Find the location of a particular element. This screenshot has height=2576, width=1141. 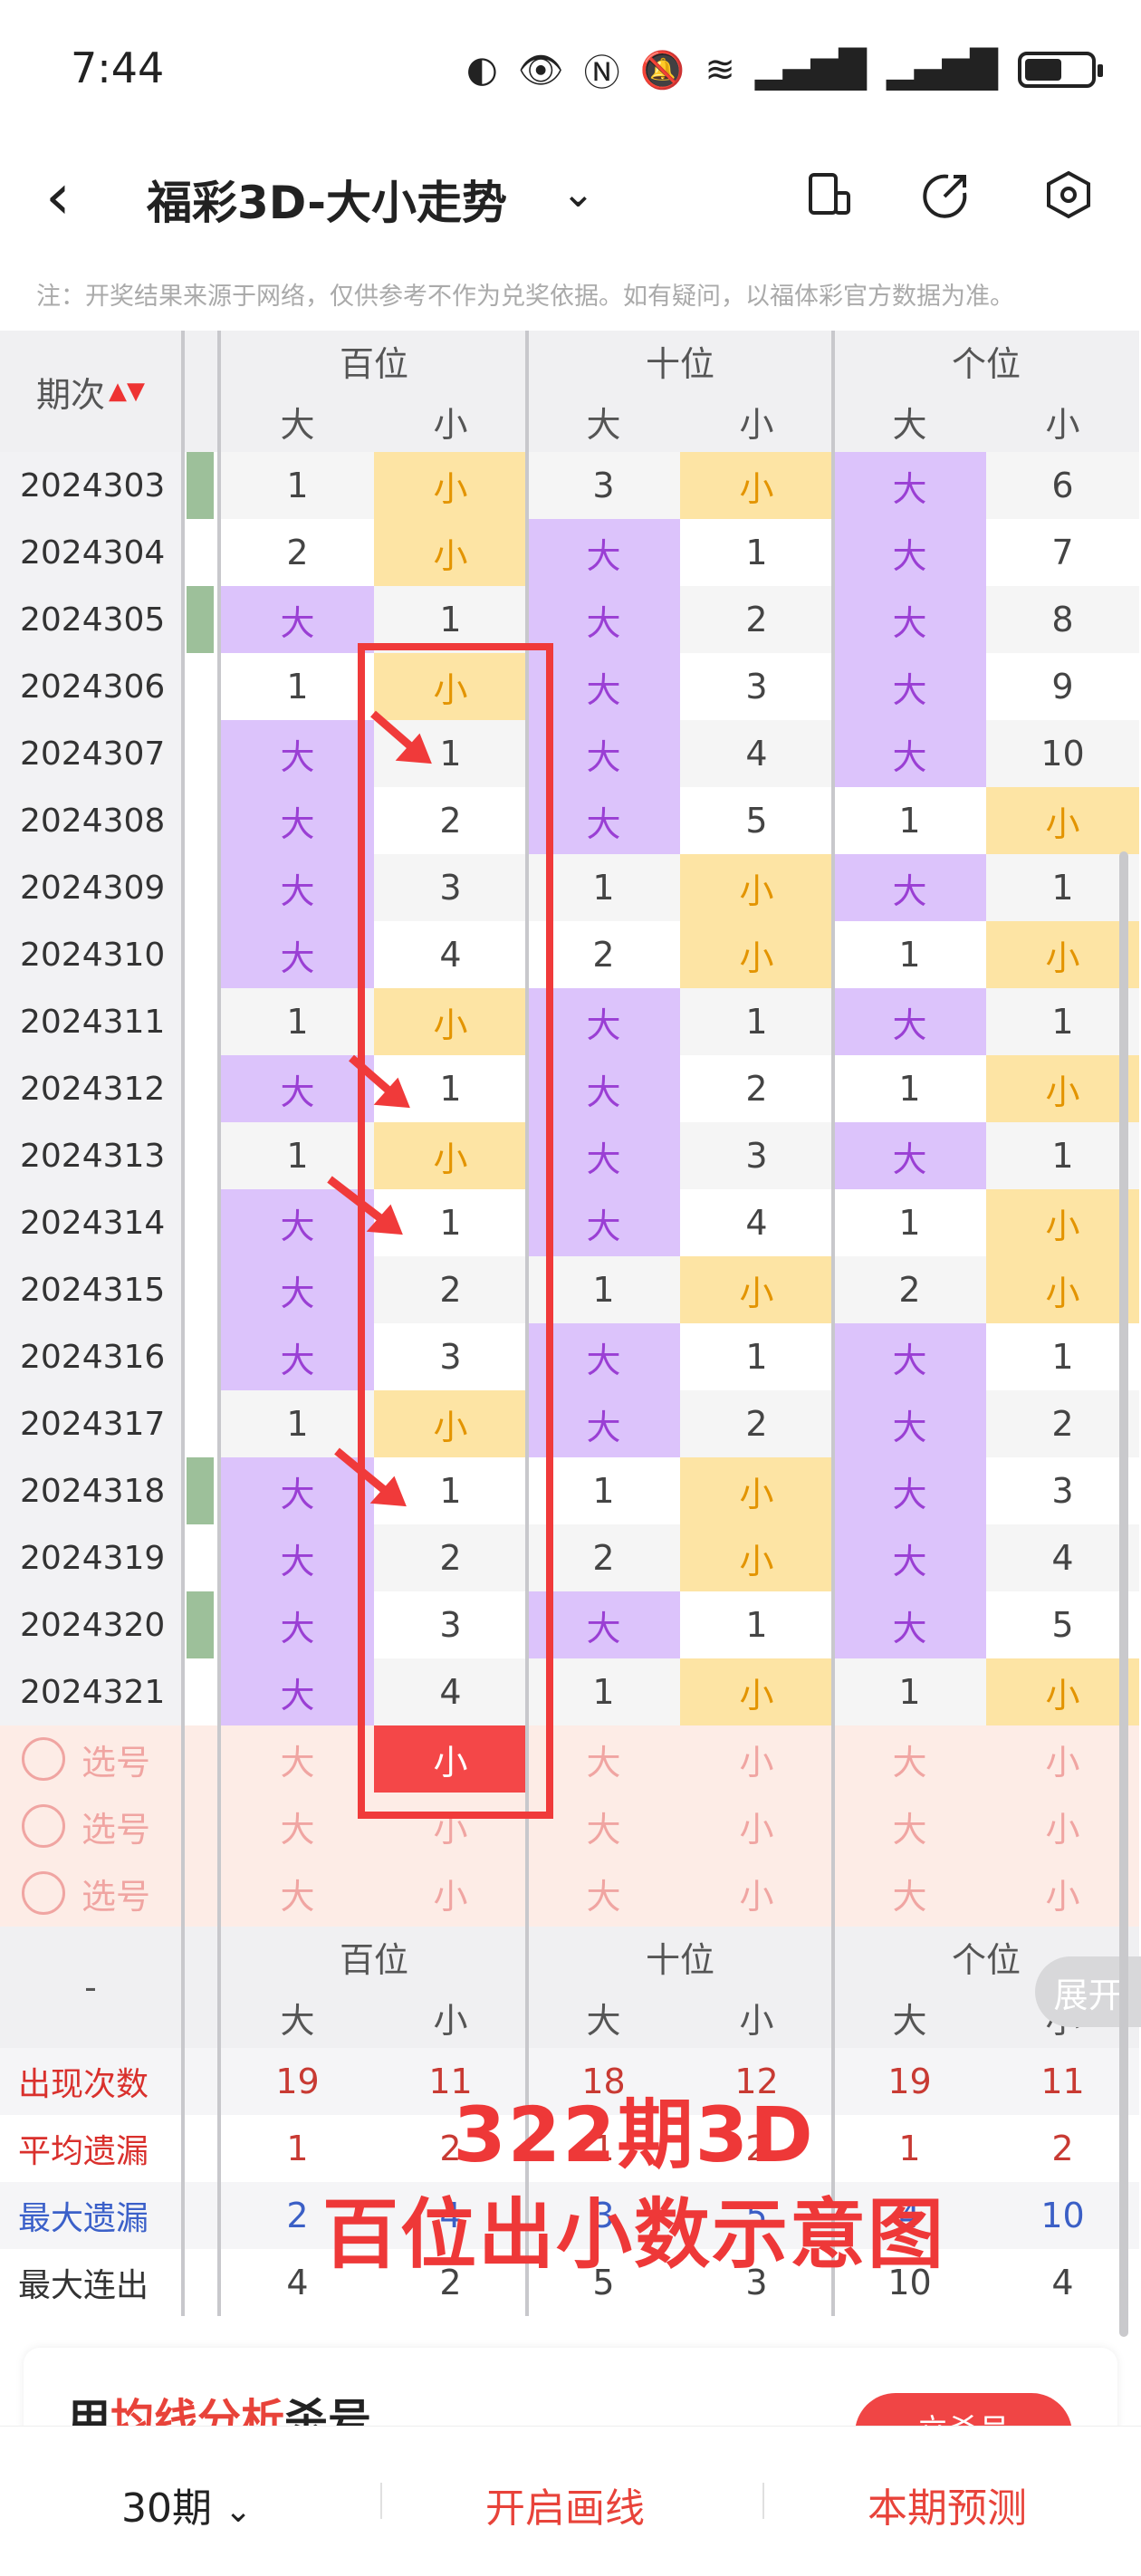

stats-cell: 4 is located at coordinates (1063, 2282).